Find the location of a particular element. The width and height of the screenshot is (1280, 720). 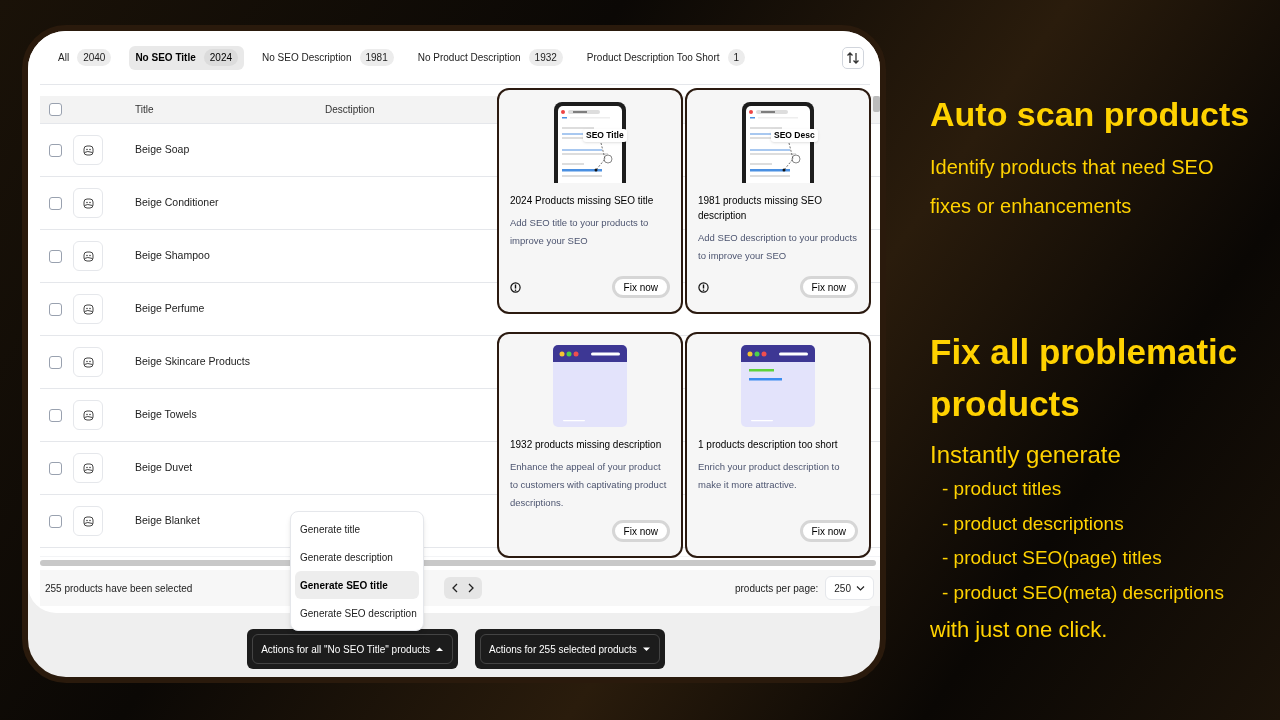

tab-label: All is located at coordinates (64, 58).